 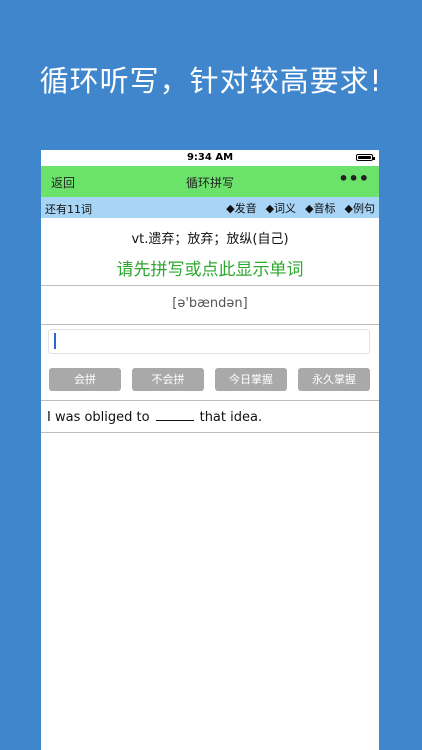 I want to click on battery-fill, so click(x=364, y=157).